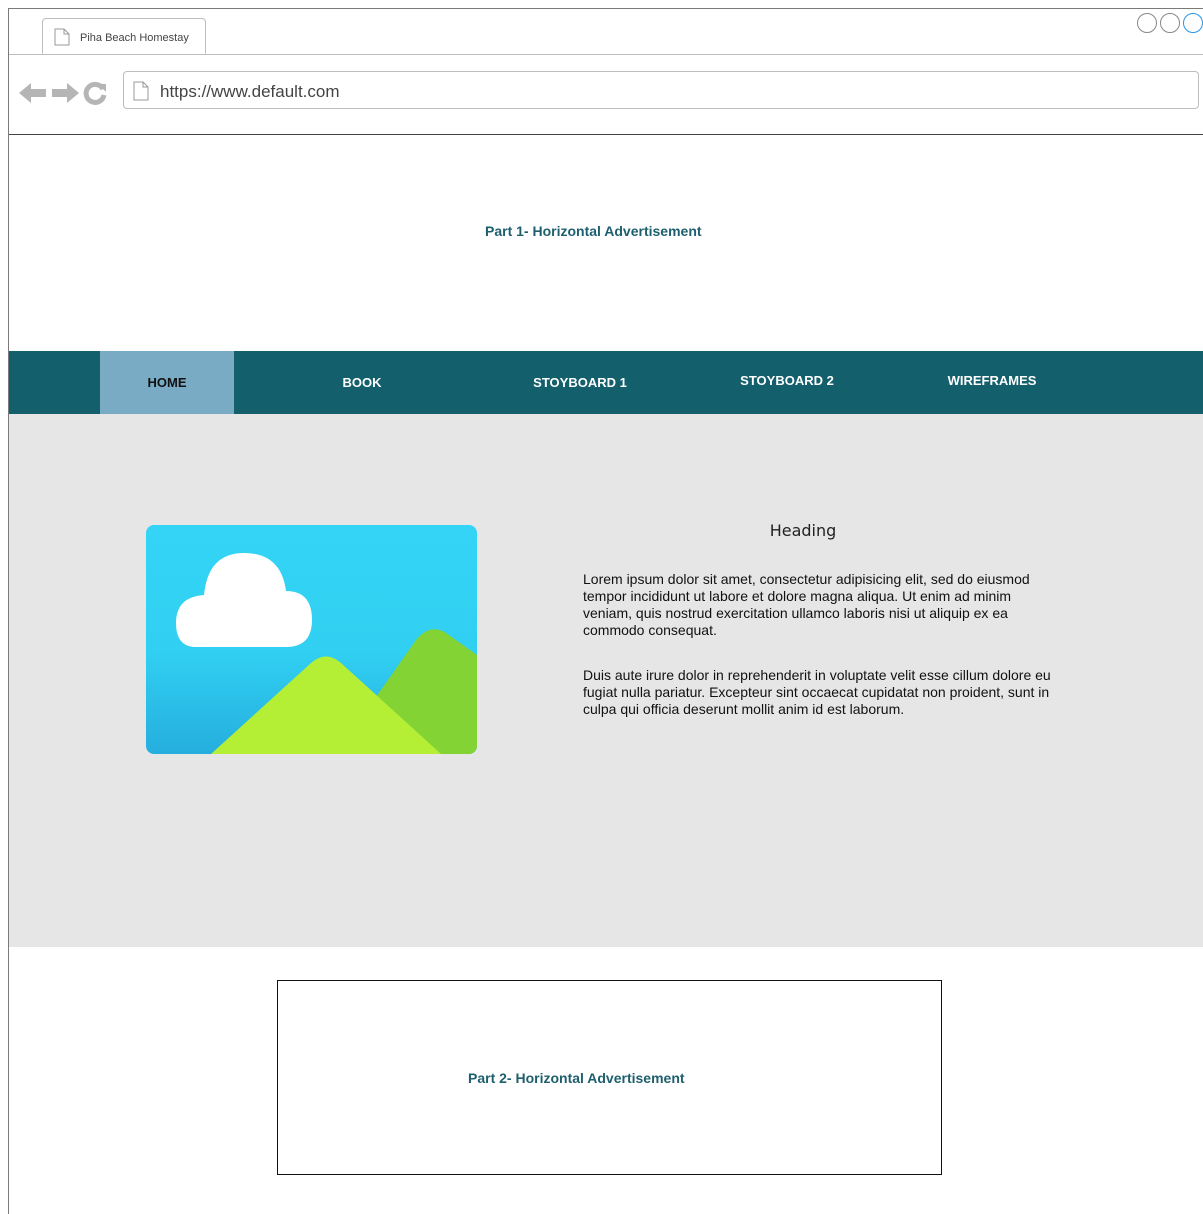 The width and height of the screenshot is (1203, 1214). What do you see at coordinates (593, 231) in the screenshot?
I see `top-ad-label: Part 1- Horizontal Advertisement` at bounding box center [593, 231].